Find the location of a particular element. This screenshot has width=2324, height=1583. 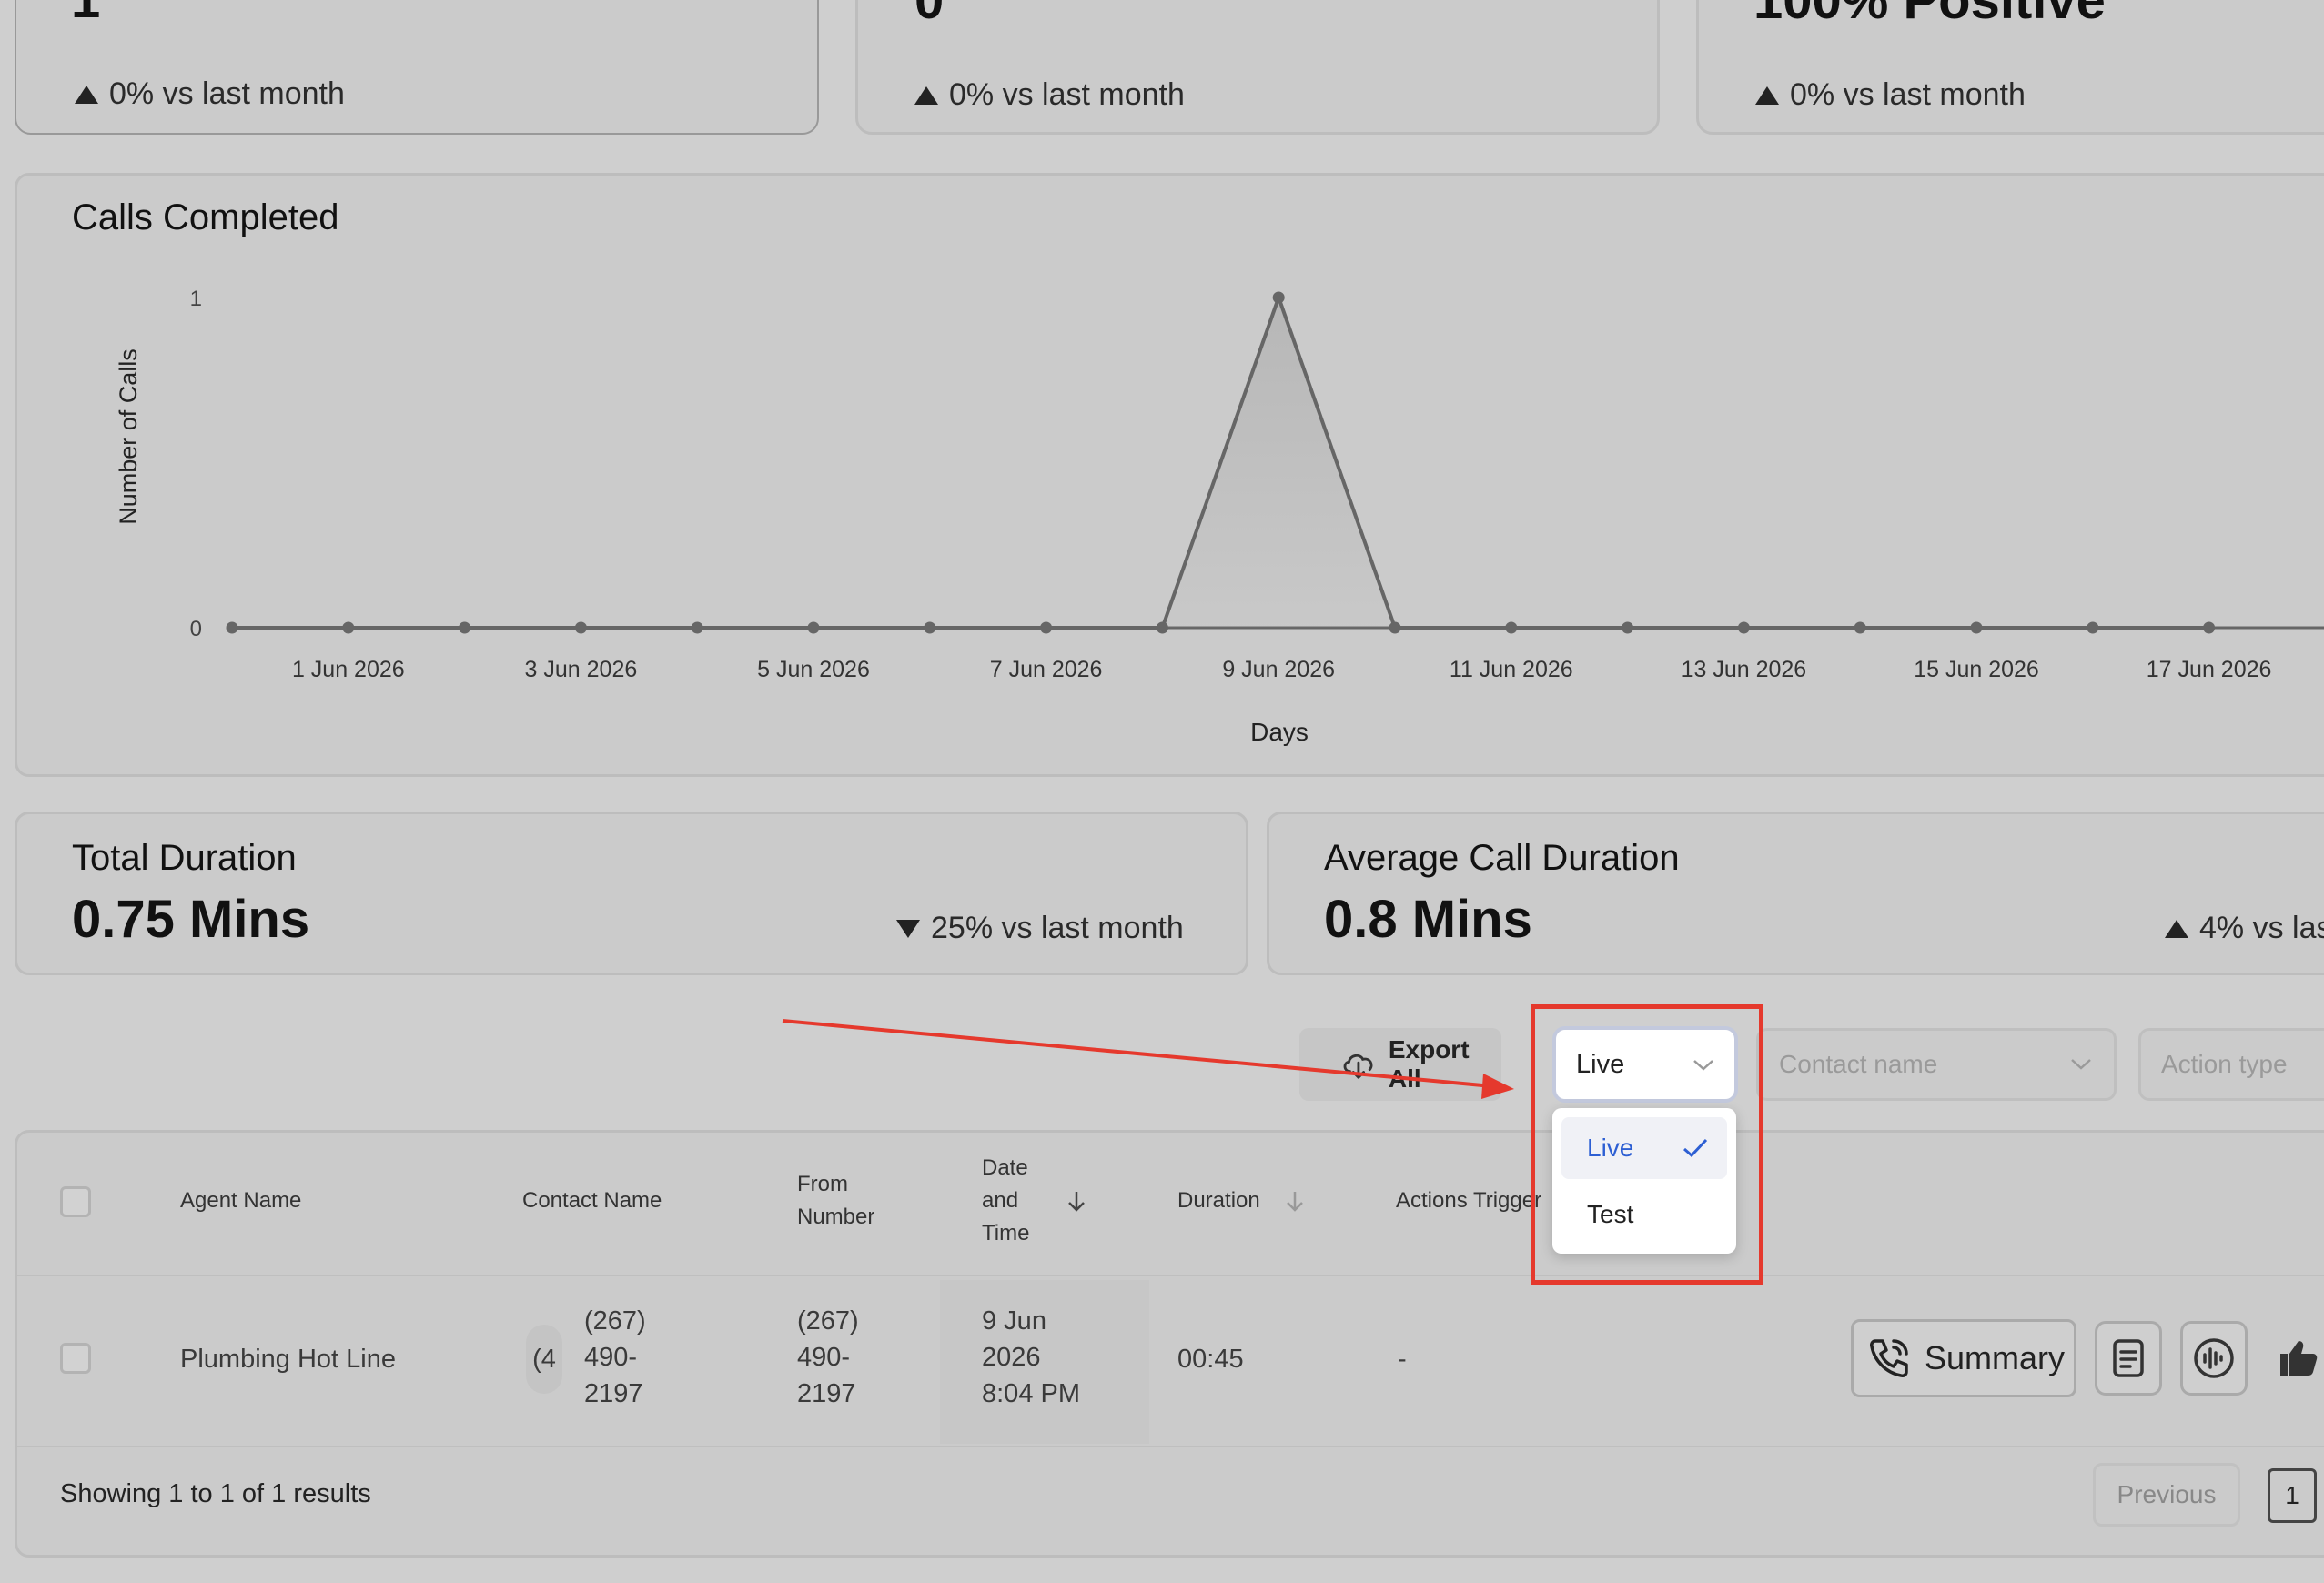

contact-name-select: Contact name is located at coordinates (1937, 1064).